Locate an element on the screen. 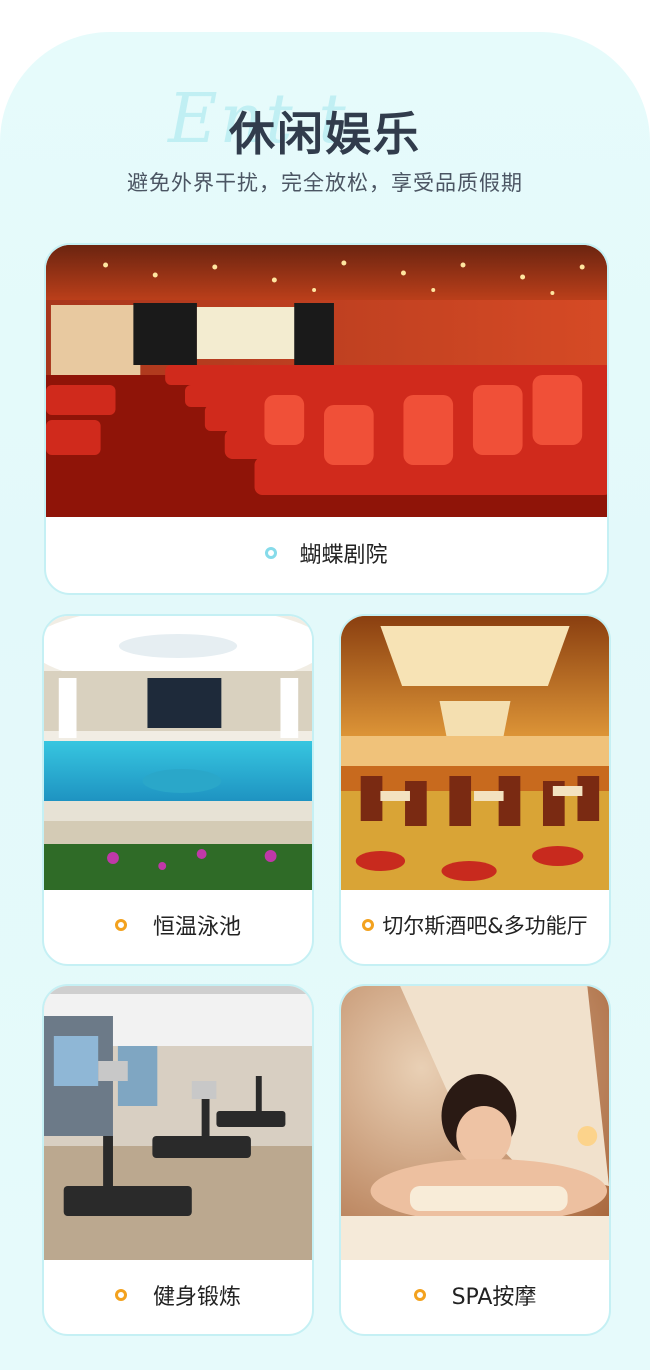 The image size is (650, 1370). card-spa: SPA按摩 is located at coordinates (475, 1160).